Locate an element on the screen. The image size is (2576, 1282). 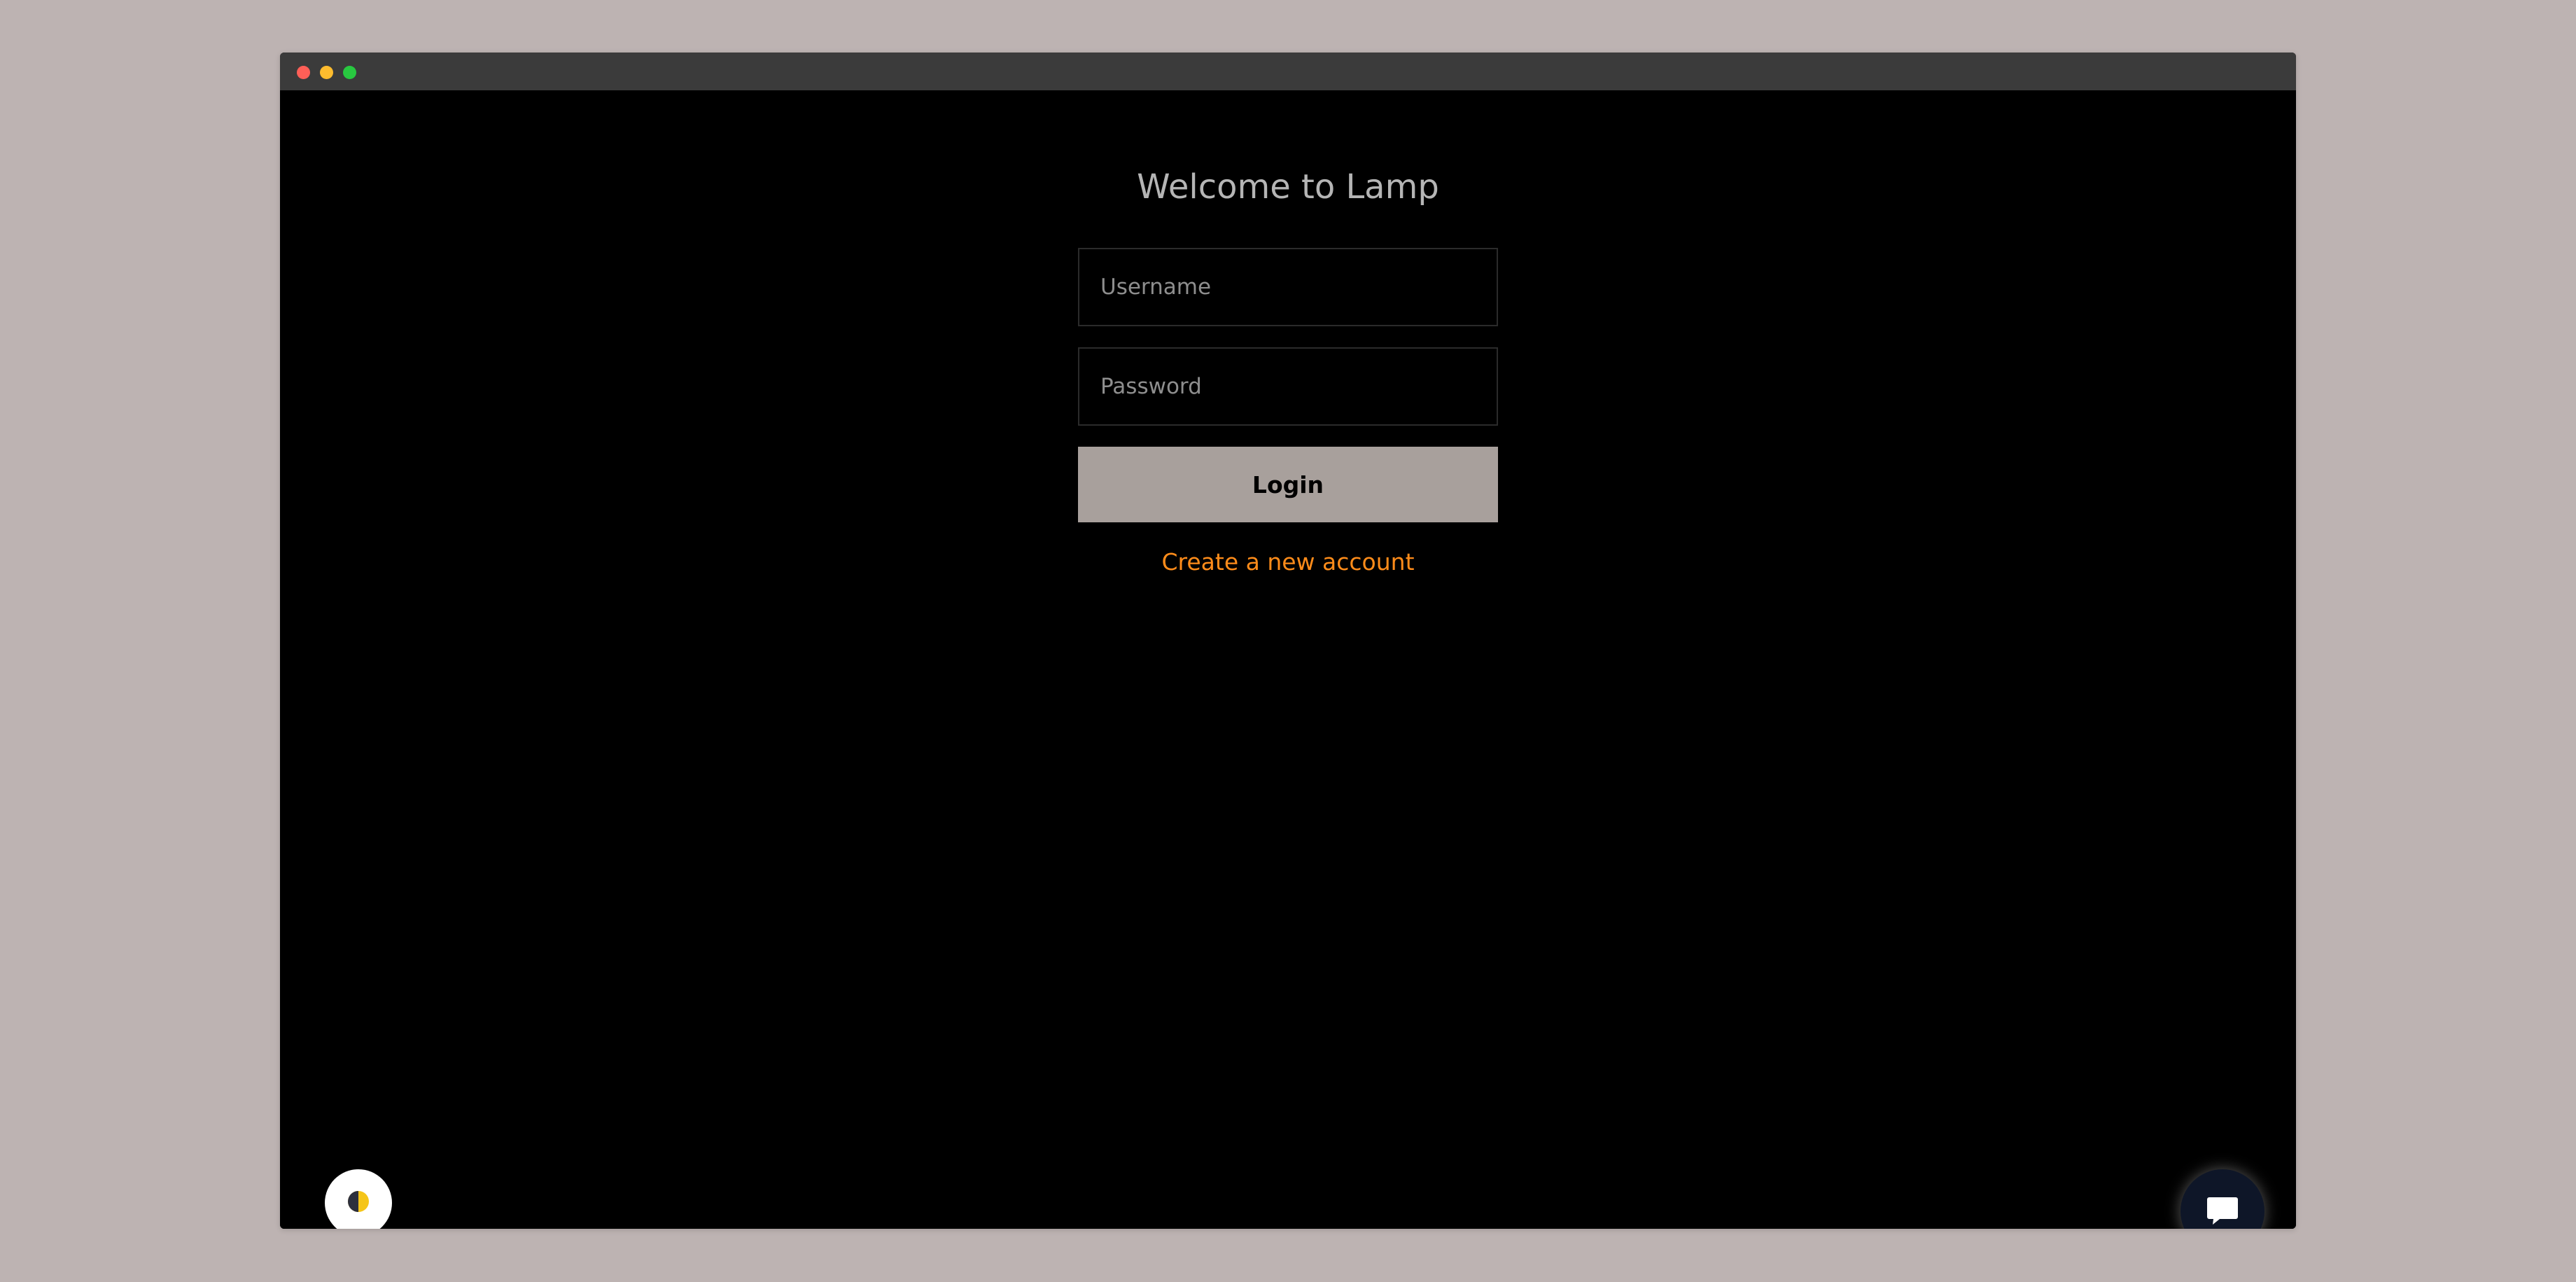
maximize-window-button is located at coordinates (349, 72).